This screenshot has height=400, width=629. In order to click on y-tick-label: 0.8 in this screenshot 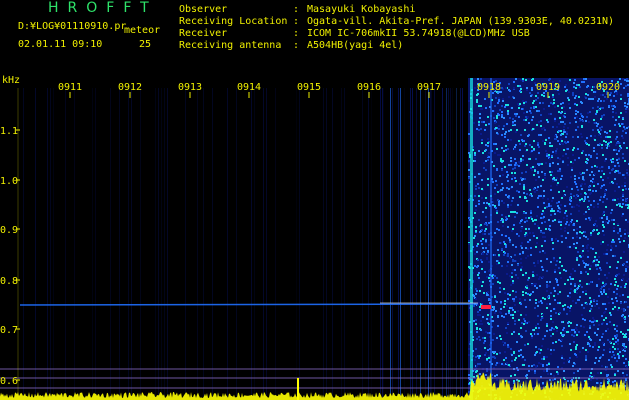, I will do `click(9, 281)`.